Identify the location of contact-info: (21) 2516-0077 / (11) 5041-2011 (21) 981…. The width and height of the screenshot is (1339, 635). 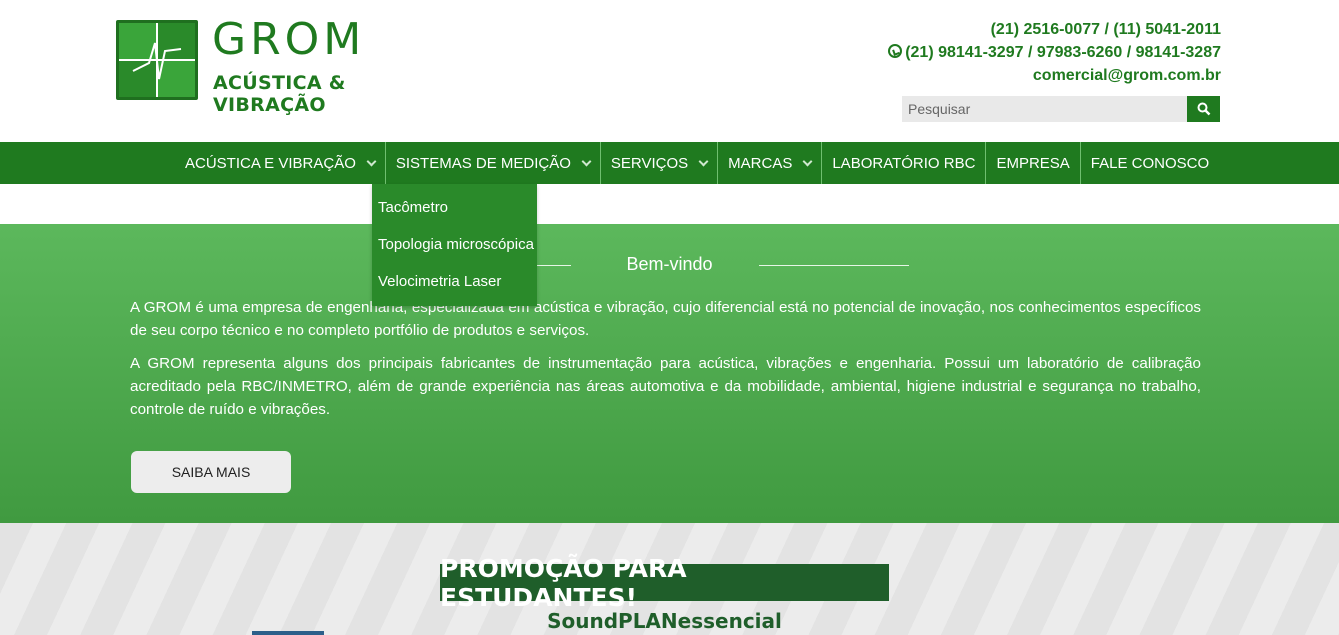
(1054, 52).